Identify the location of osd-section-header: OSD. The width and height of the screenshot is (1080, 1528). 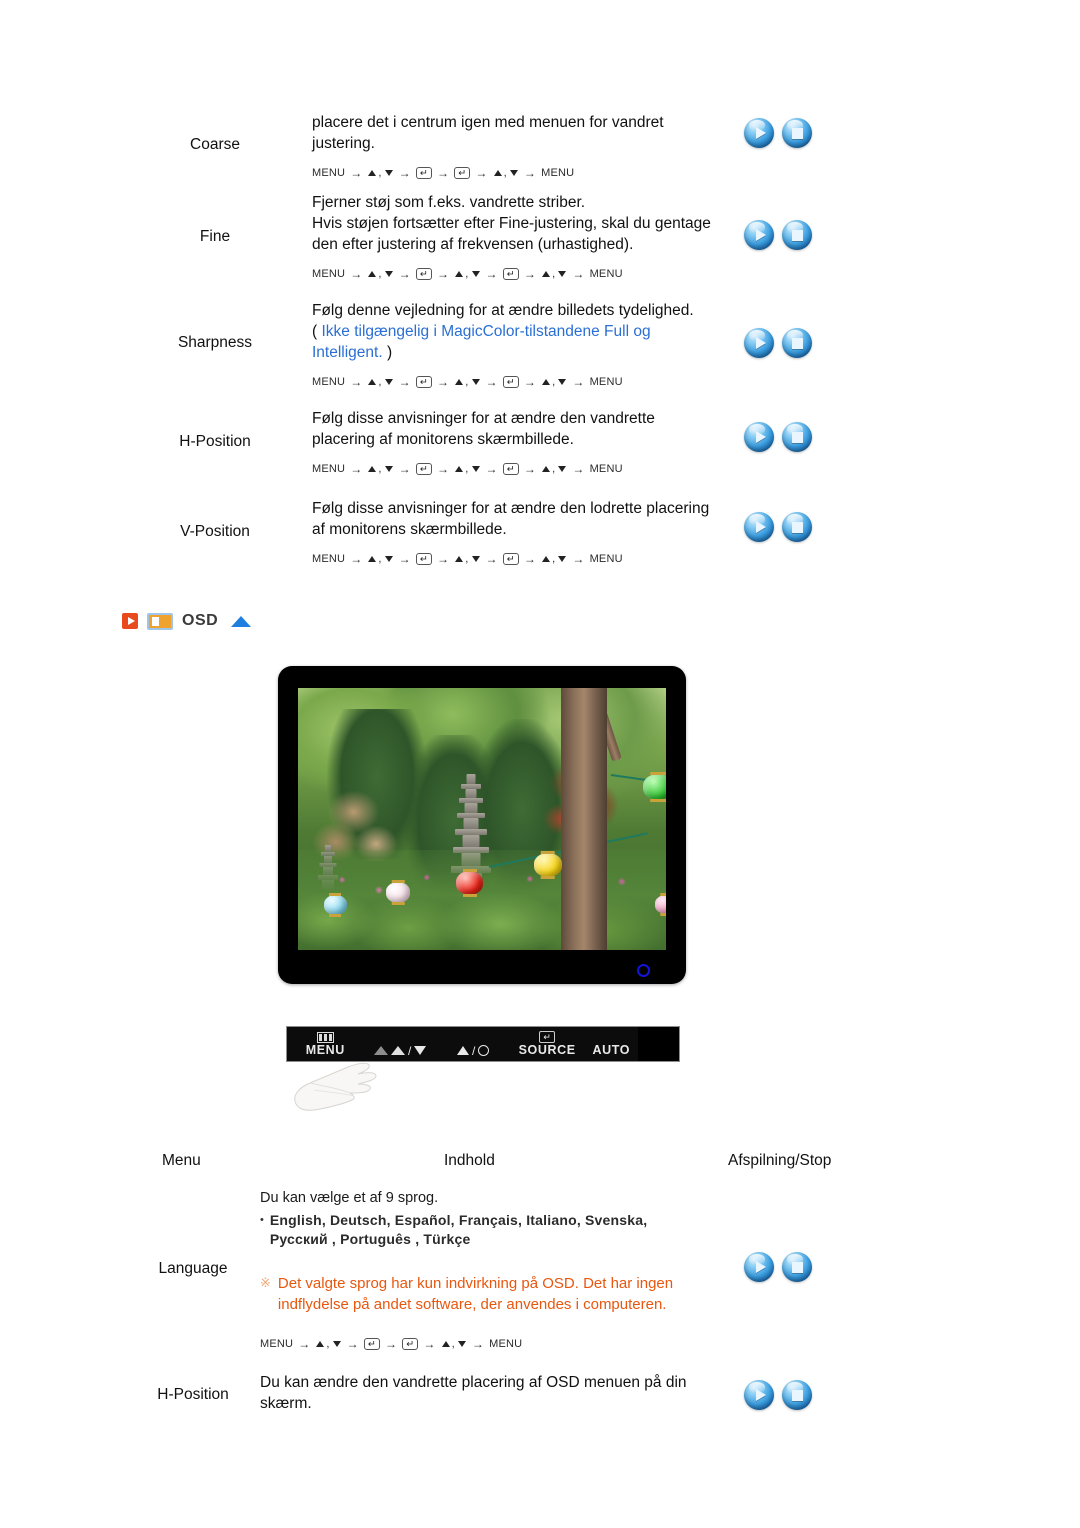
(187, 621).